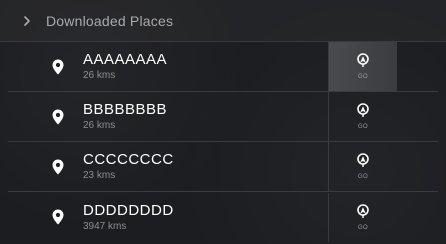 This screenshot has height=244, width=446. Describe the element at coordinates (27, 21) in the screenshot. I see `chevron-right-icon` at that location.